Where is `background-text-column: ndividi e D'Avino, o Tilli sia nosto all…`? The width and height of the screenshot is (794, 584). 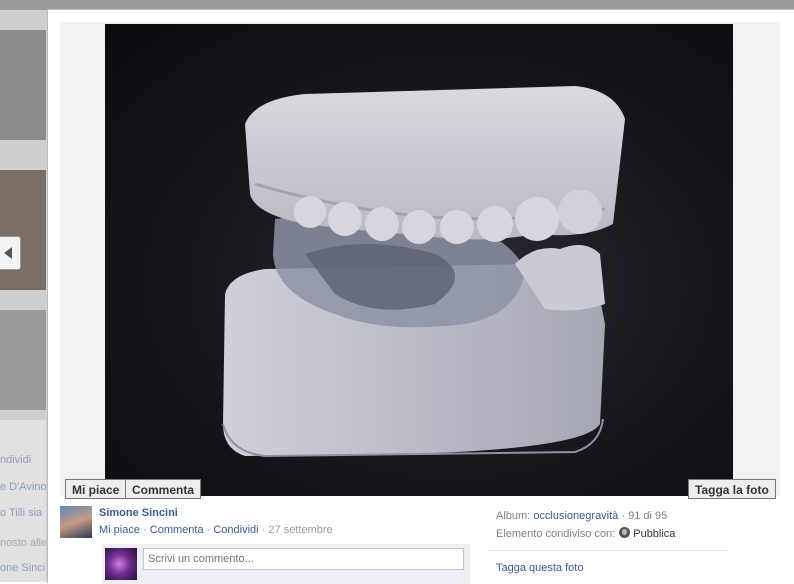
background-text-column: ndividi e D'Avino, o Tilli sia nosto all… is located at coordinates (23, 501).